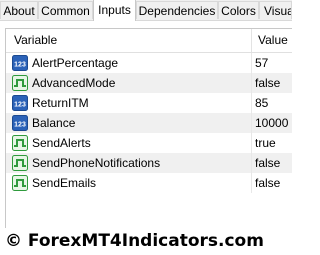 The height and width of the screenshot is (255, 320). I want to click on tab-about: About, so click(19, 10).